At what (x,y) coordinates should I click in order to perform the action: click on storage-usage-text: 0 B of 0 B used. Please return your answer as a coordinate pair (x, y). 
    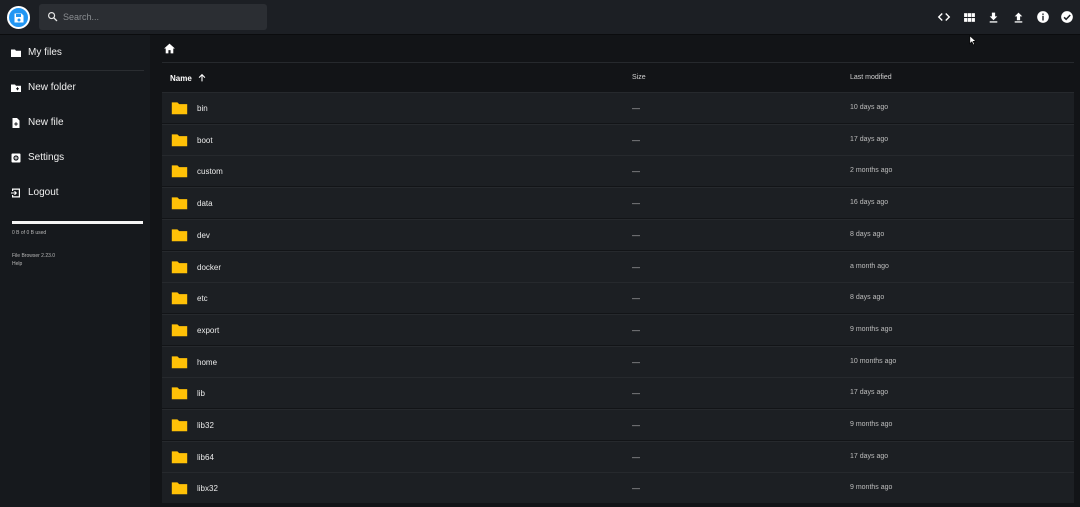
    Looking at the image, I should click on (29, 233).